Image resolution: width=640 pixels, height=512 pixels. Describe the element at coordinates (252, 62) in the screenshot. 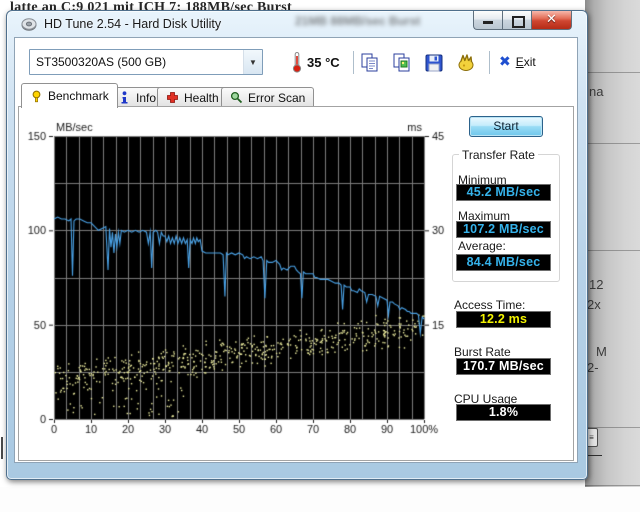

I see `chevron-down-icon: ▼` at that location.